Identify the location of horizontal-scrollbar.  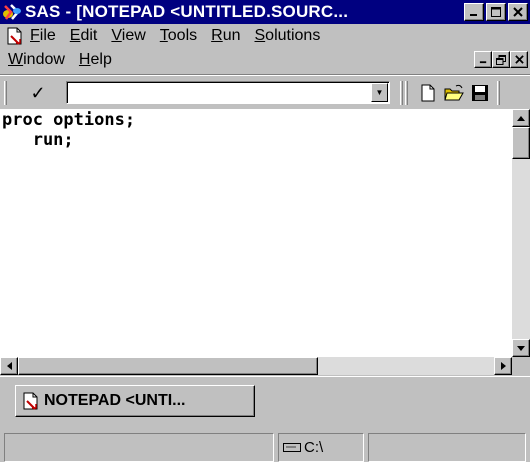
(256, 366).